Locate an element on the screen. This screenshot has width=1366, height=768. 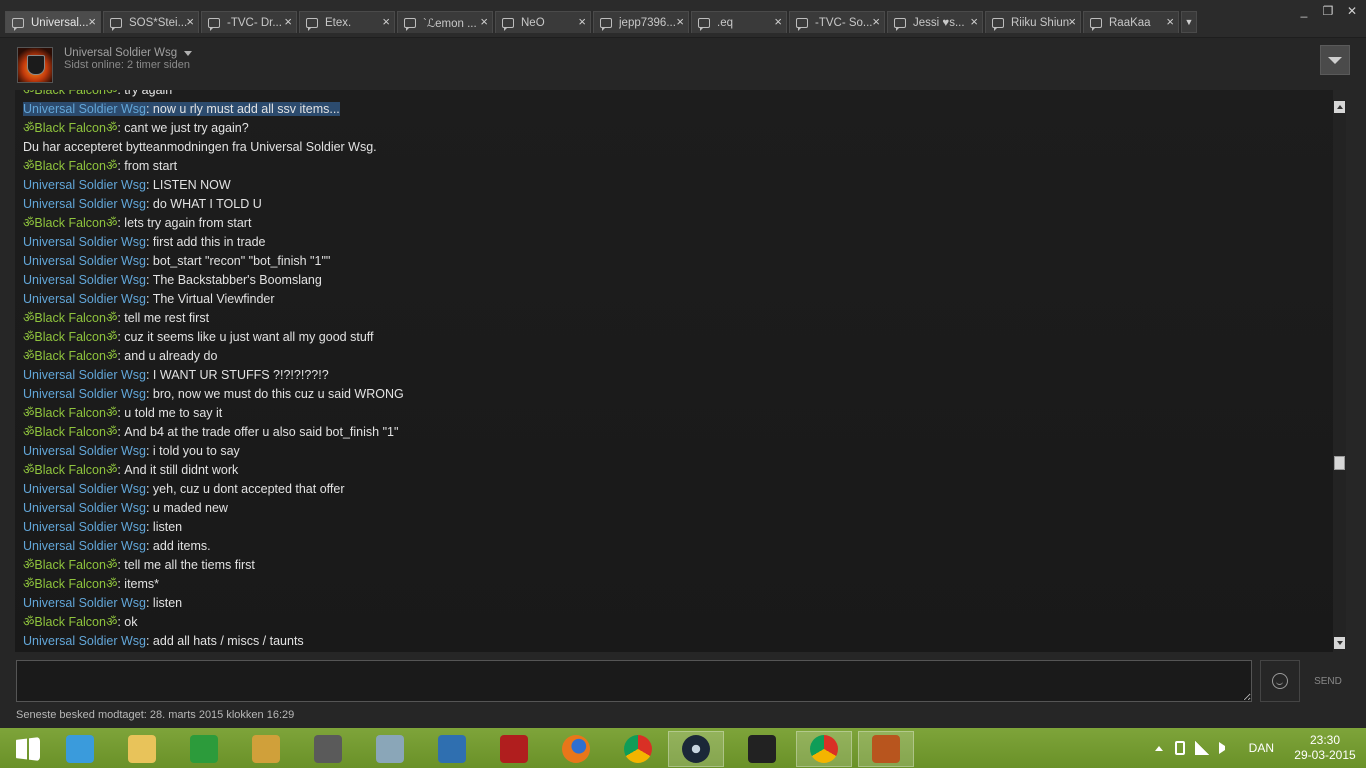
chat-input is located at coordinates (634, 681).